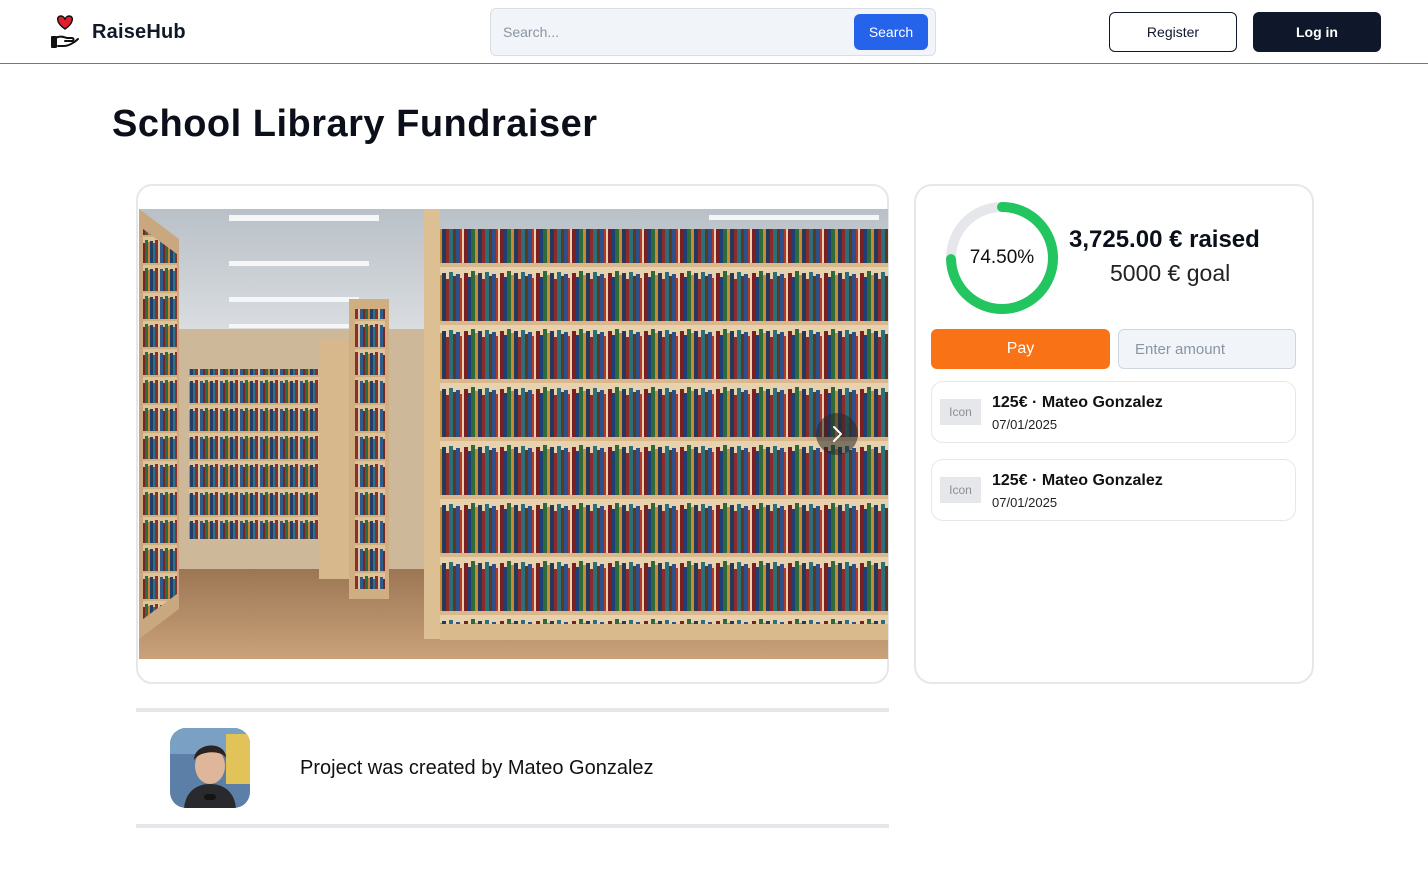 Image resolution: width=1428 pixels, height=873 pixels. Describe the element at coordinates (355, 124) in the screenshot. I see `page-title: School Library Fundraiser` at that location.